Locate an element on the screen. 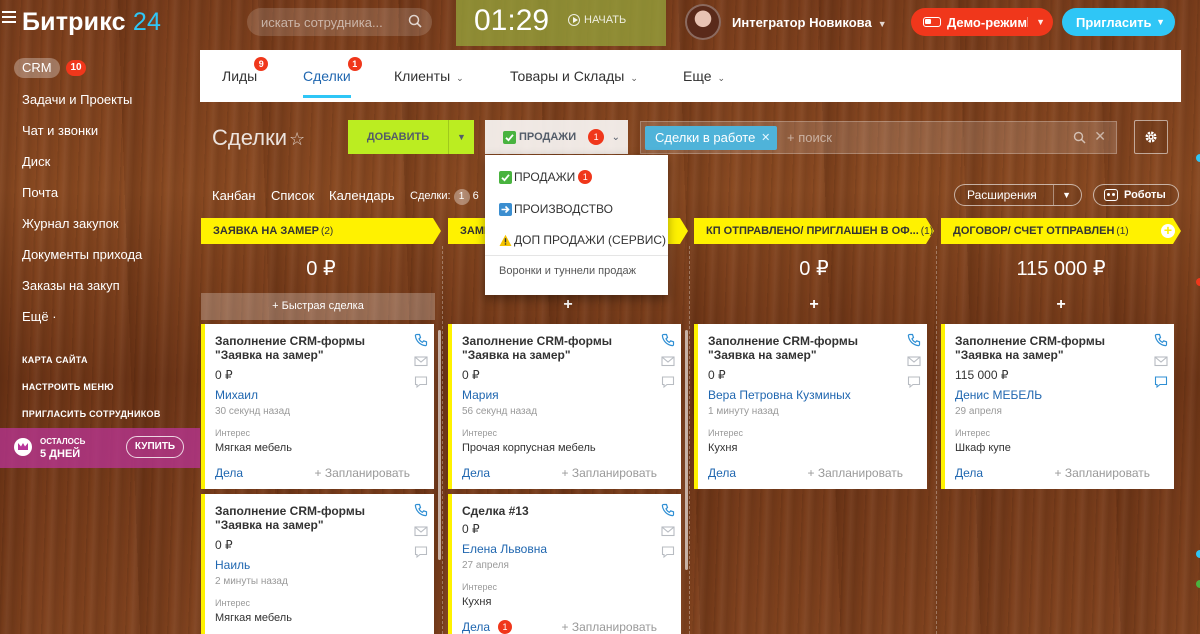 This screenshot has width=1200, height=634. menu-item-purchase-log: Журнал закупок is located at coordinates (70, 223).